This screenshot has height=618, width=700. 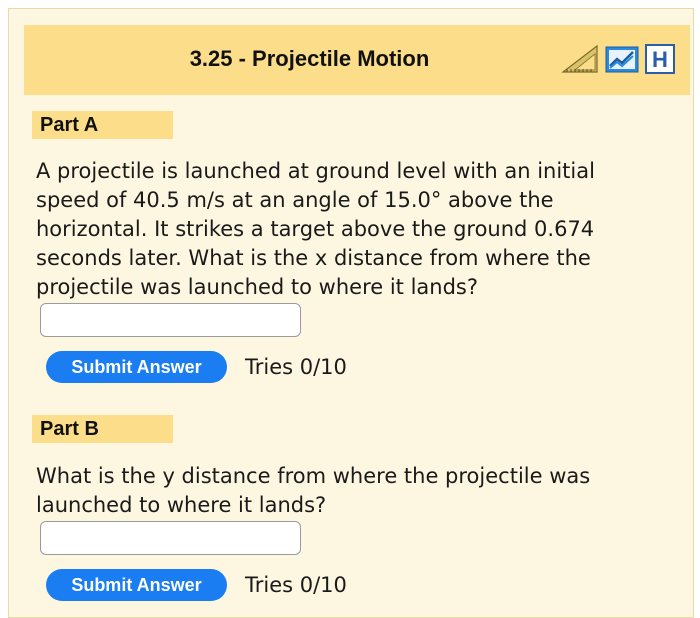 I want to click on part-b-submit-button: Submit Answer, so click(x=136, y=585).